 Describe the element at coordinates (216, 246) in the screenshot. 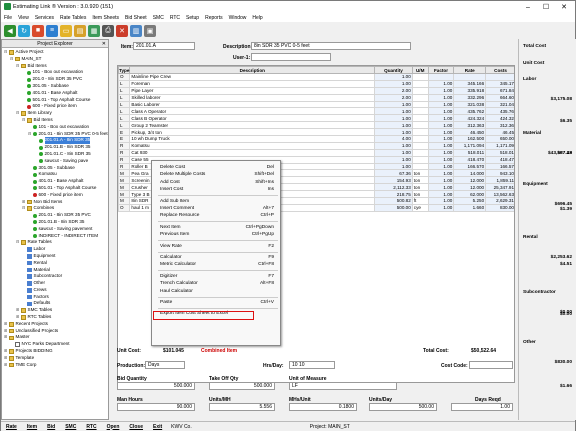

I see `context-item-view-rate: View Rate F2` at that location.